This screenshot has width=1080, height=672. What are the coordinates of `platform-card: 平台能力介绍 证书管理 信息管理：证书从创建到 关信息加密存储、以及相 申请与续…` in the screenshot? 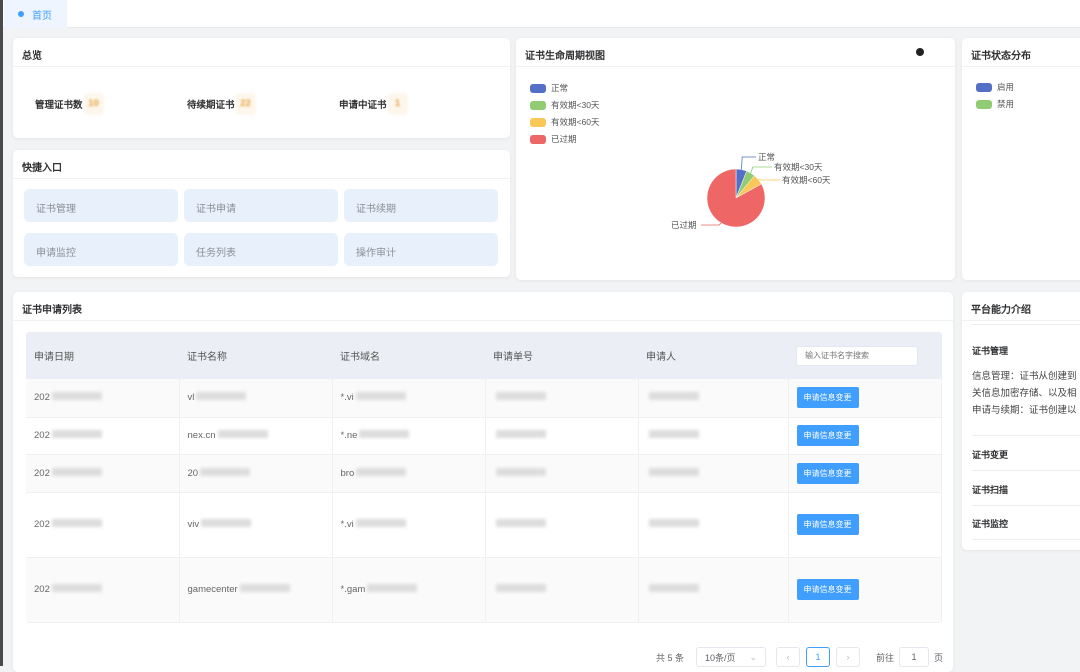 It's located at (1021, 421).